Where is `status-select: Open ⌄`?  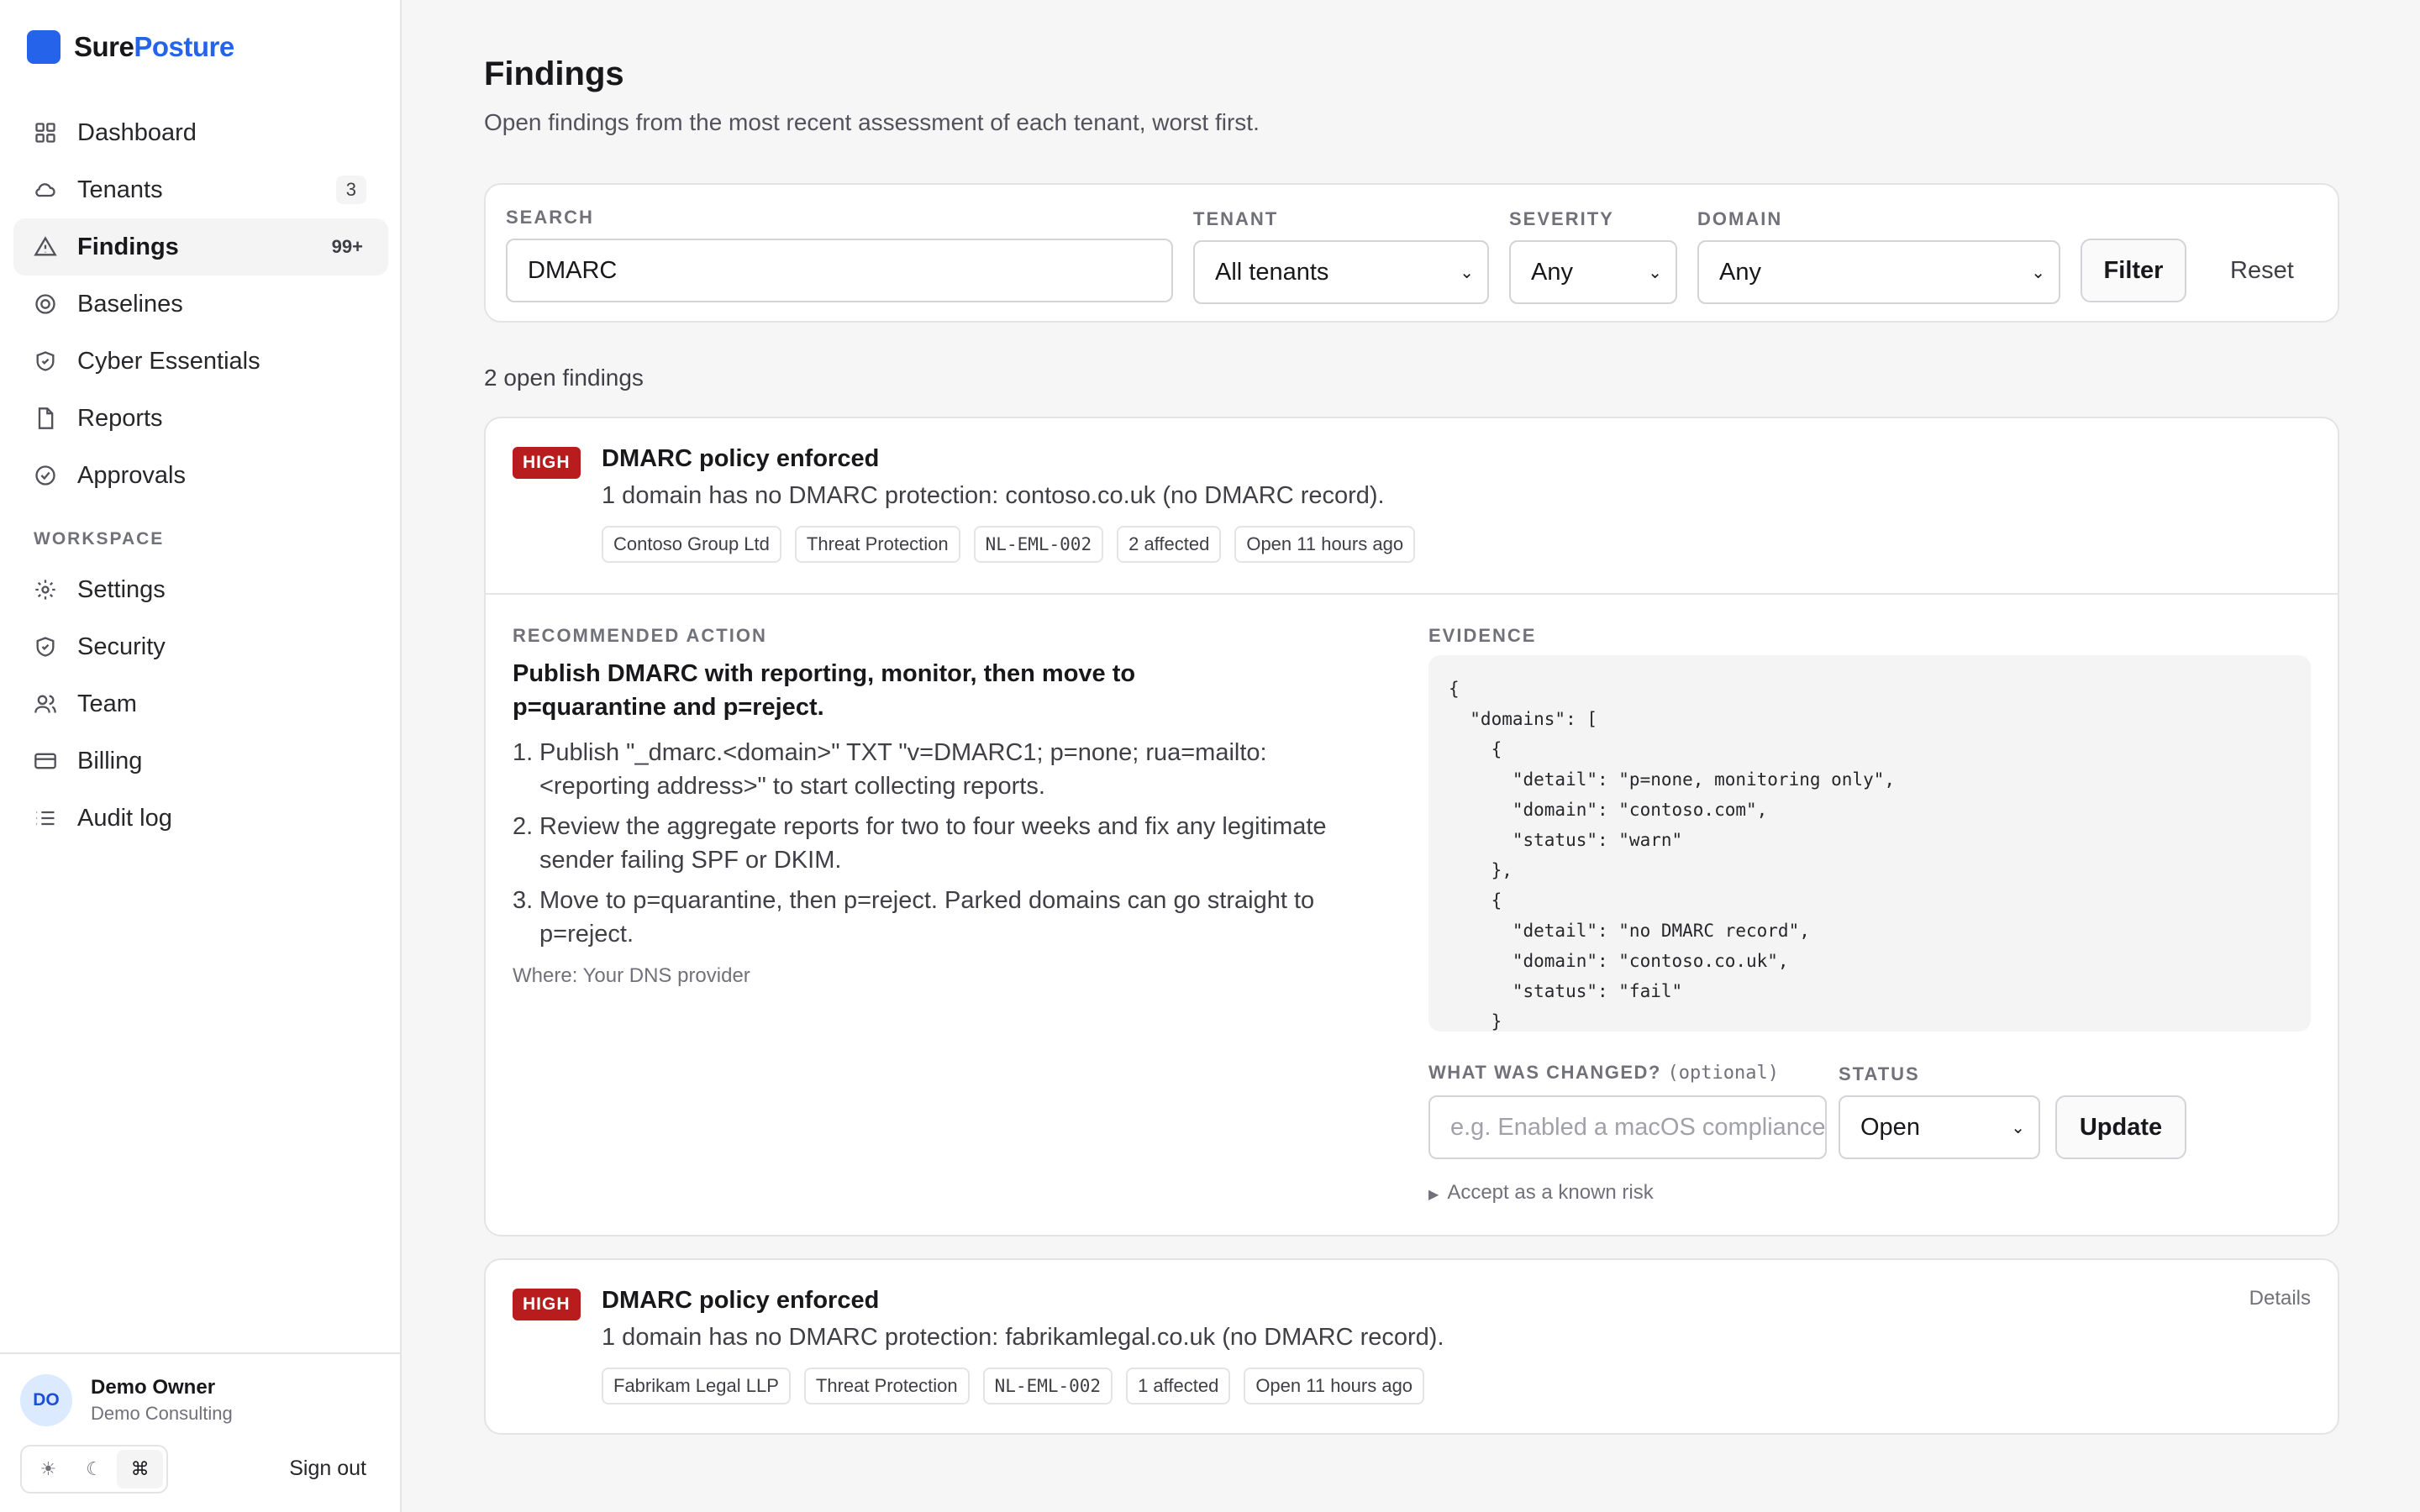
status-select: Open ⌄ is located at coordinates (1939, 1127).